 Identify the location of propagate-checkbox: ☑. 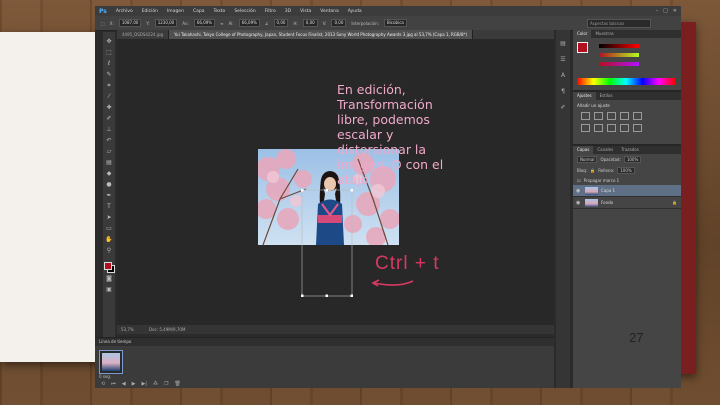
(579, 180).